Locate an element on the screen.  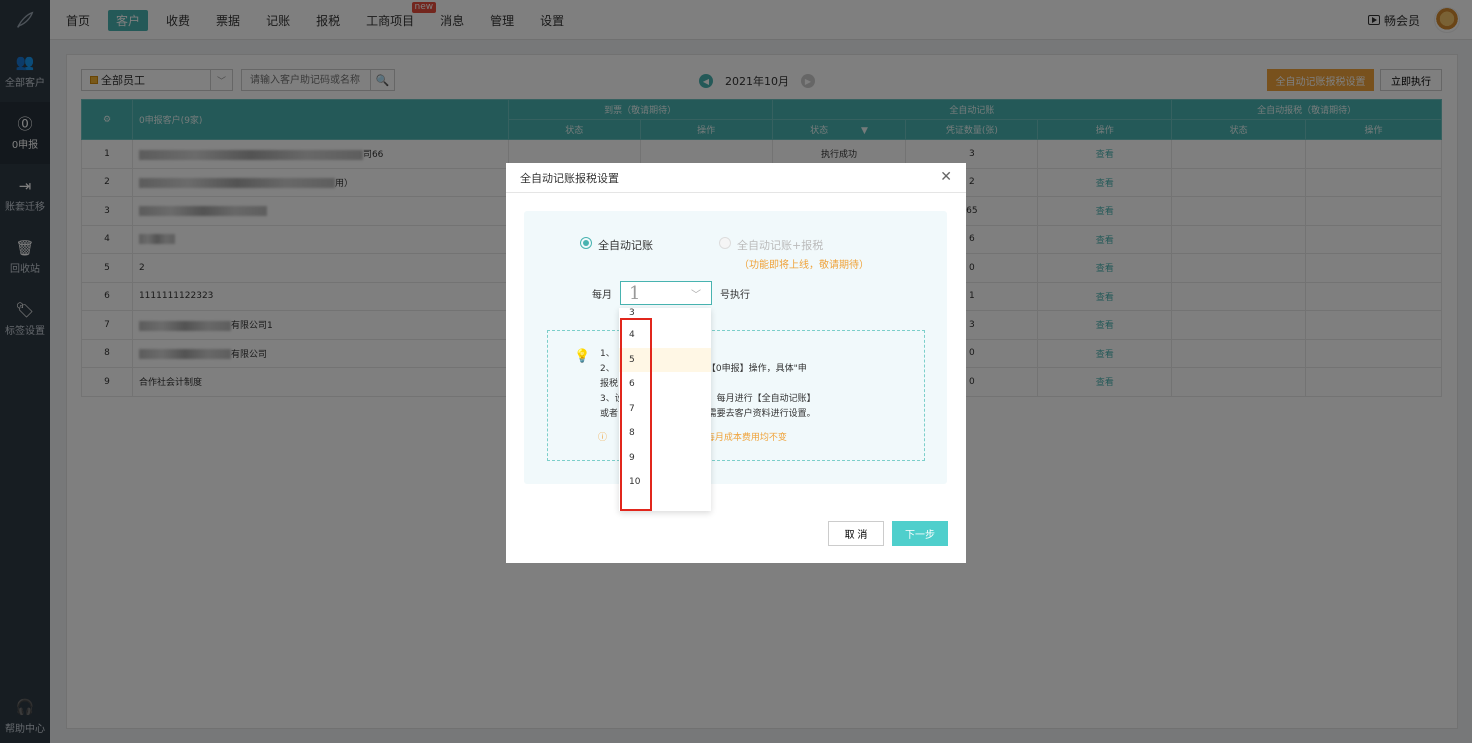
radio-checked-icon is located at coordinates (586, 243).